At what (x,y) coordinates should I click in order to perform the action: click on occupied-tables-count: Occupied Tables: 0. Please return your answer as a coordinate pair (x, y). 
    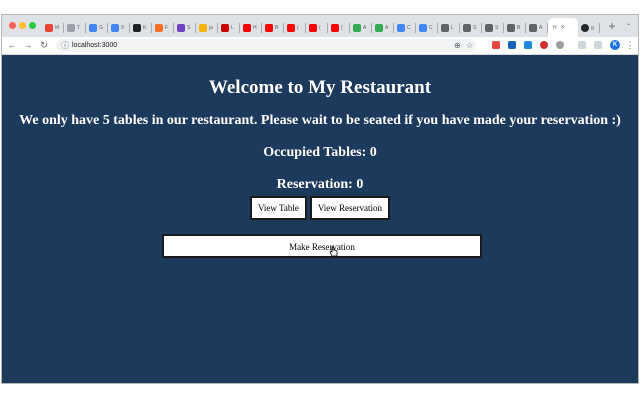
    Looking at the image, I should click on (320, 152).